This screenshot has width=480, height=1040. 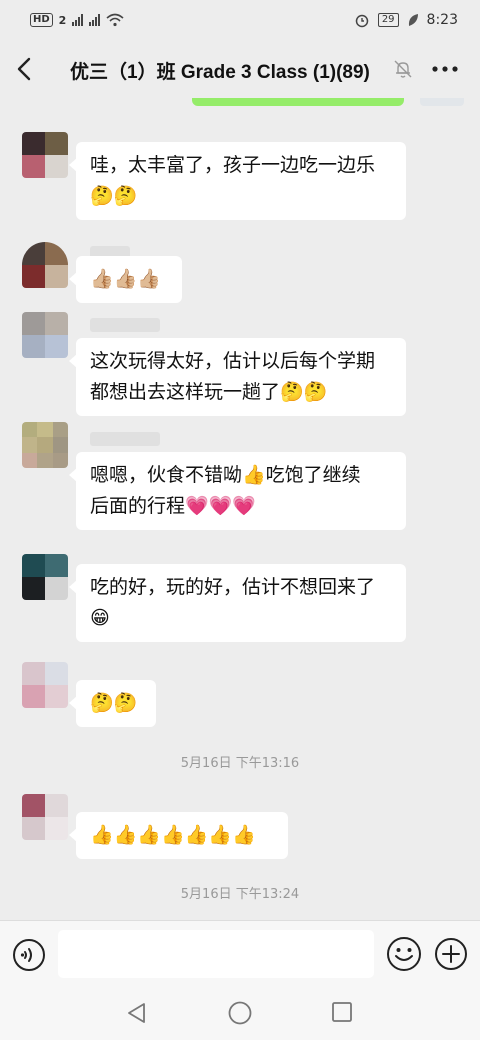 What do you see at coordinates (406, 20) in the screenshot?
I see `status-right: 29 8:23` at bounding box center [406, 20].